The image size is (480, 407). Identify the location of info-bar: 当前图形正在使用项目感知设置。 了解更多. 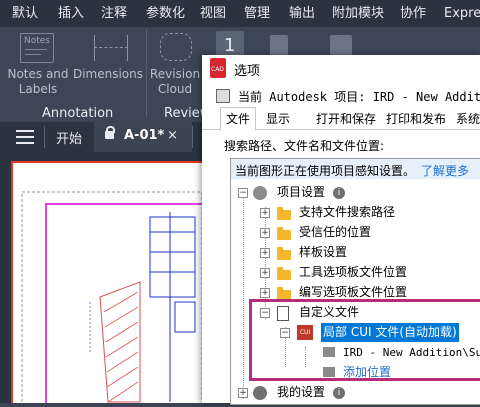
(355, 169).